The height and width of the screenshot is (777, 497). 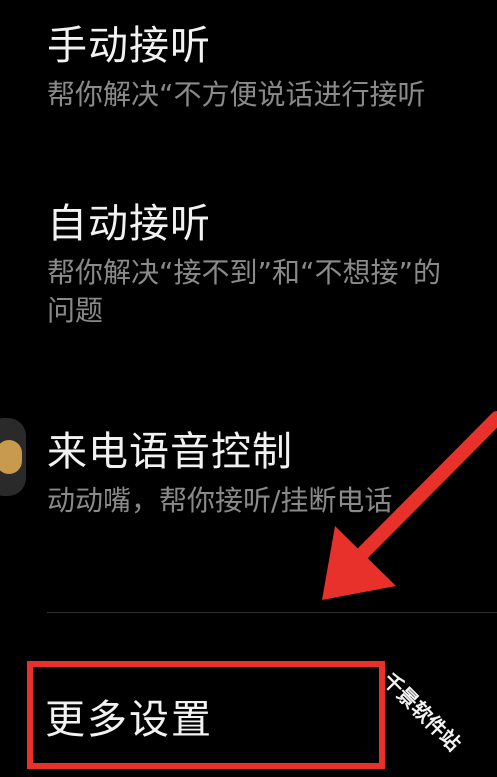 What do you see at coordinates (129, 46) in the screenshot?
I see `setting-manual-answer-title: 手动接听` at bounding box center [129, 46].